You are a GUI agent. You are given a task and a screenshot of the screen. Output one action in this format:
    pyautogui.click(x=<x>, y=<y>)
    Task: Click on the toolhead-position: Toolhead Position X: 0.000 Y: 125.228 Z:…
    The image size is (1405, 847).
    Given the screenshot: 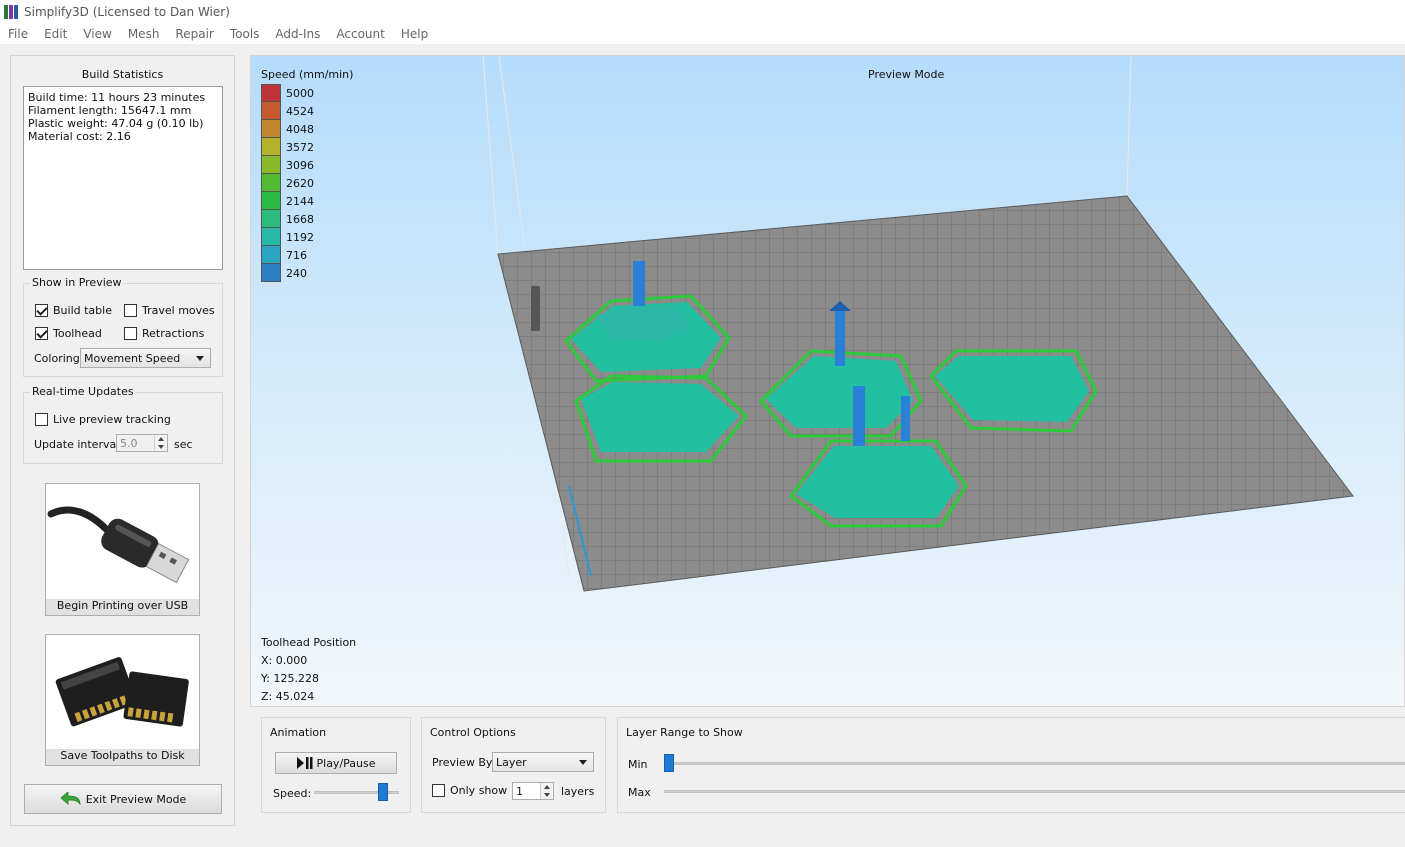 What is the action you would take?
    pyautogui.click(x=308, y=670)
    